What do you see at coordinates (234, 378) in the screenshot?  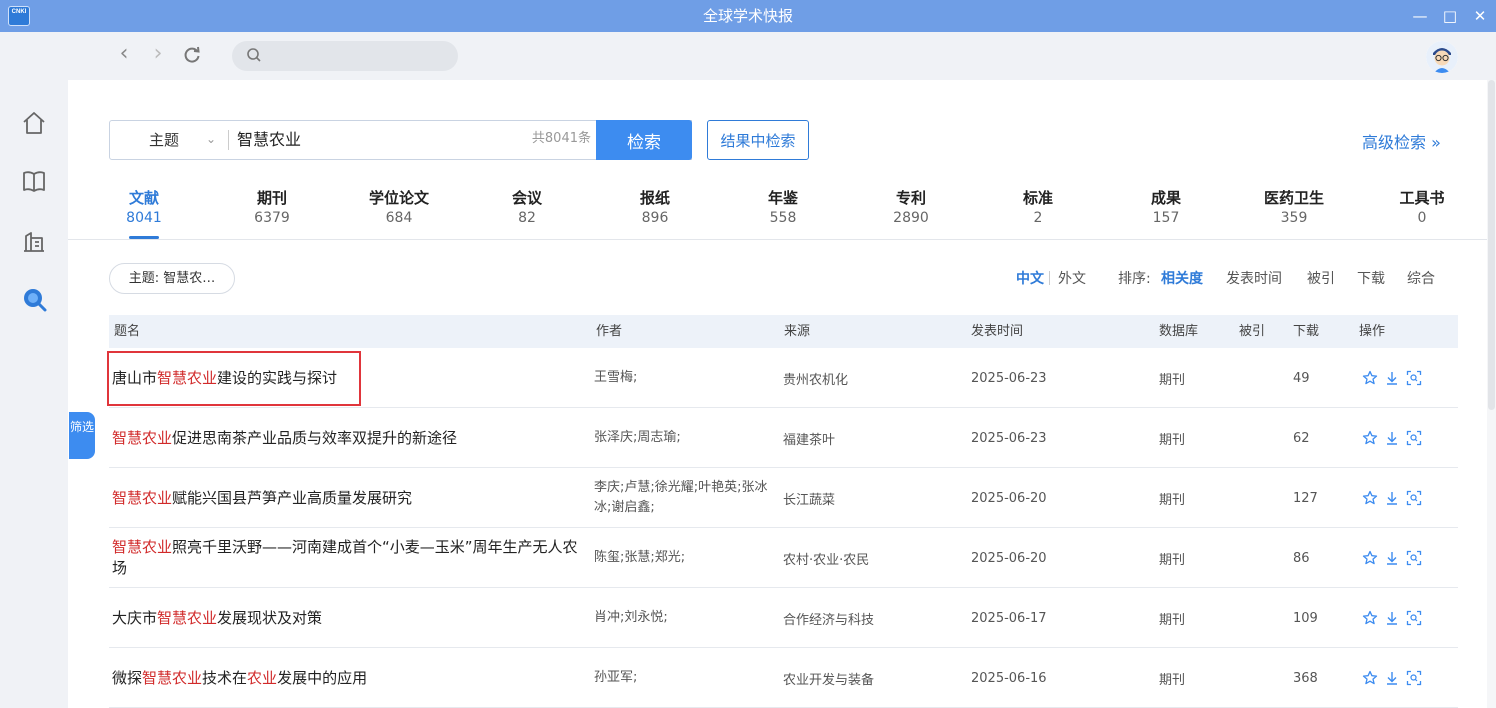 I see `selection-highlight-box` at bounding box center [234, 378].